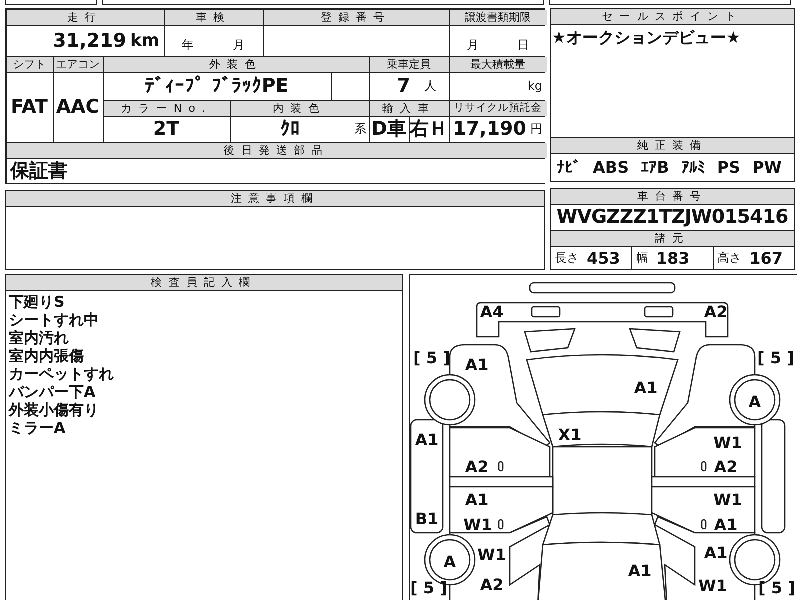  Describe the element at coordinates (62, 374) in the screenshot. I see `inspector-note: カーペットすれ` at that location.